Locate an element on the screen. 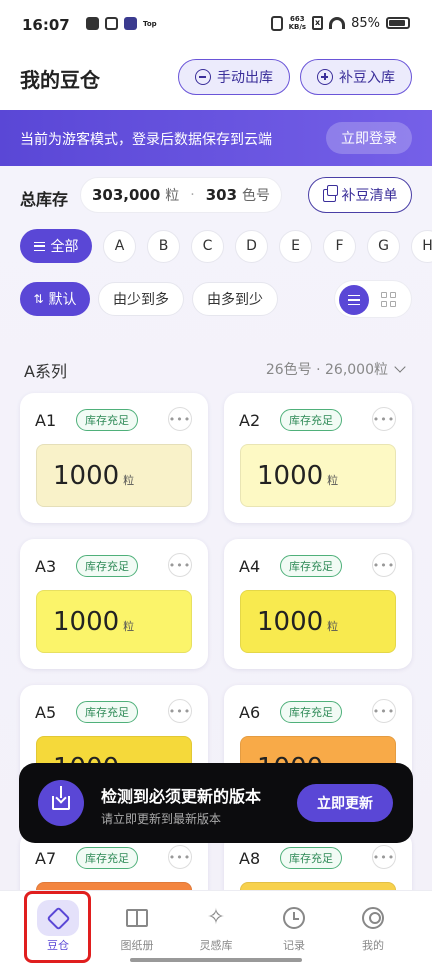 This screenshot has height=964, width=432. plus-circle-icon is located at coordinates (325, 77).